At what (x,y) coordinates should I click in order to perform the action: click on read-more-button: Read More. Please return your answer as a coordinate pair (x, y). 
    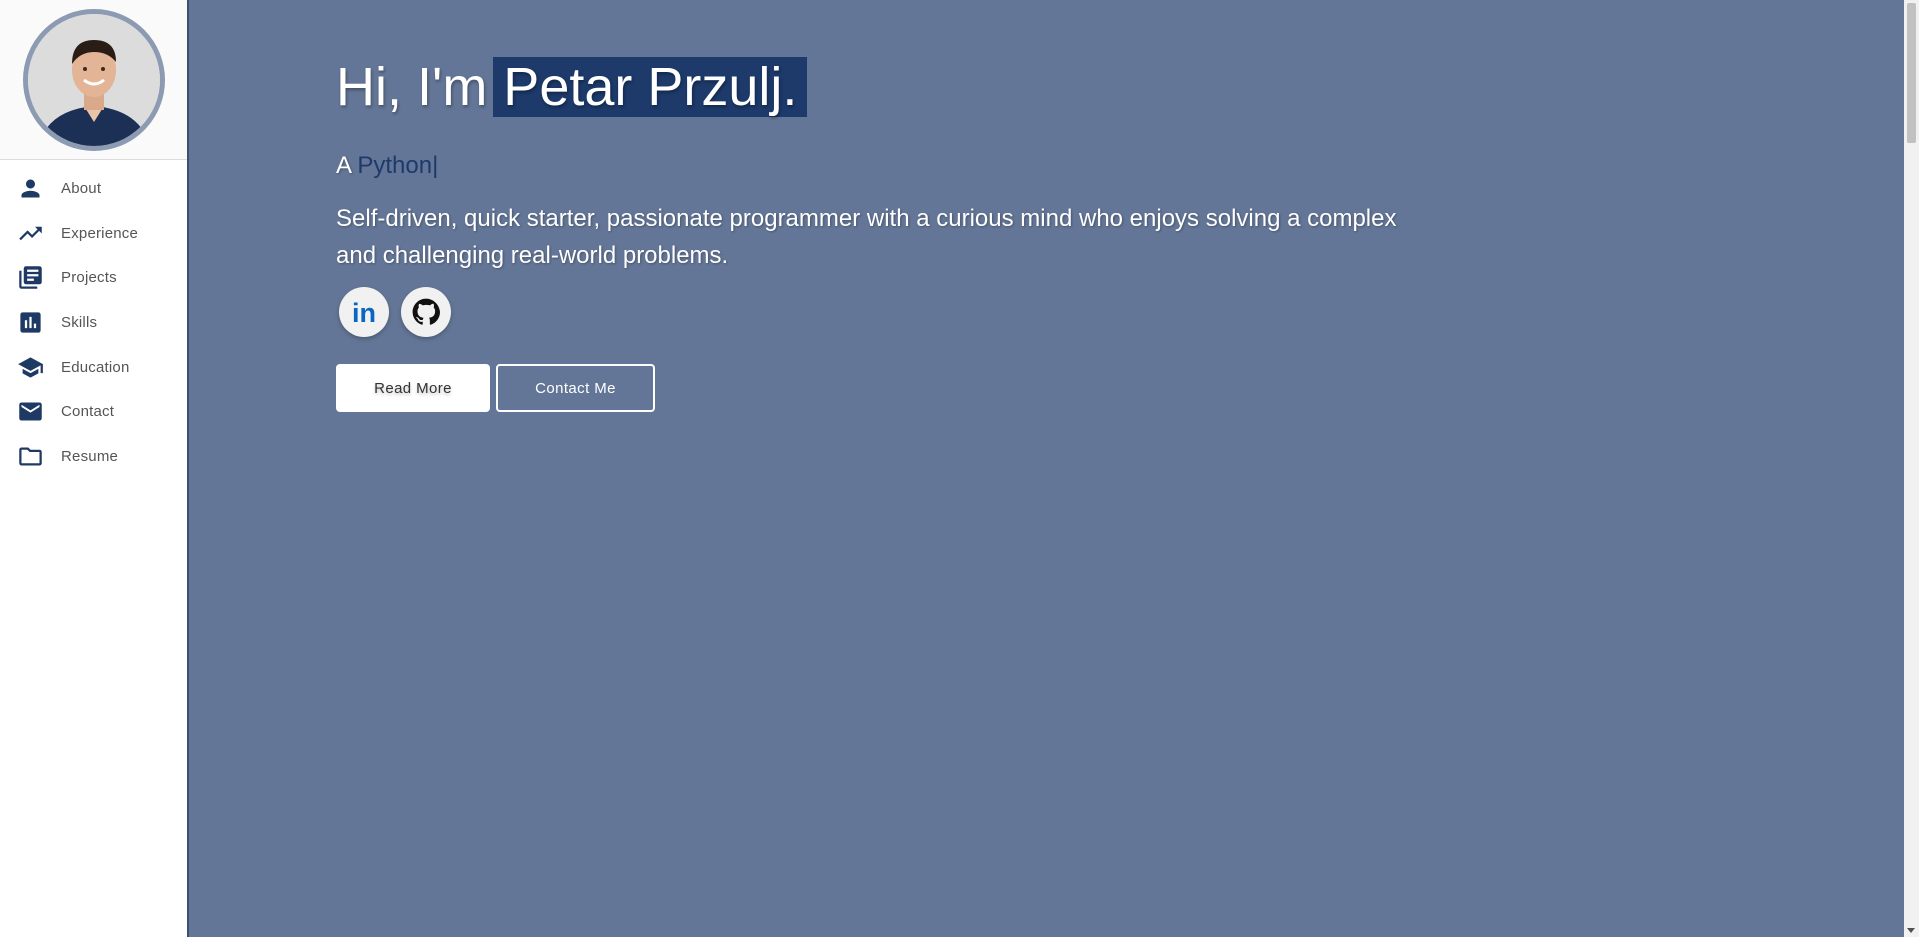
    Looking at the image, I should click on (413, 388).